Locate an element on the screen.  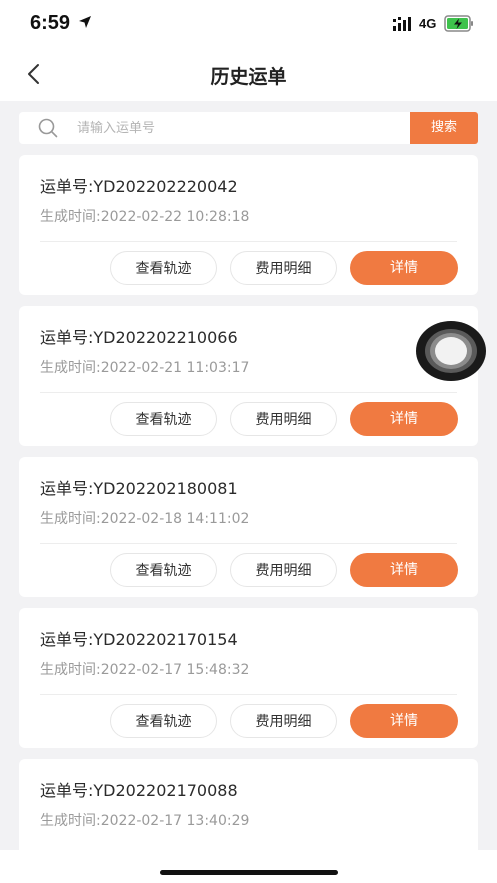
navigation-bar: 历史运单 is located at coordinates (248, 74).